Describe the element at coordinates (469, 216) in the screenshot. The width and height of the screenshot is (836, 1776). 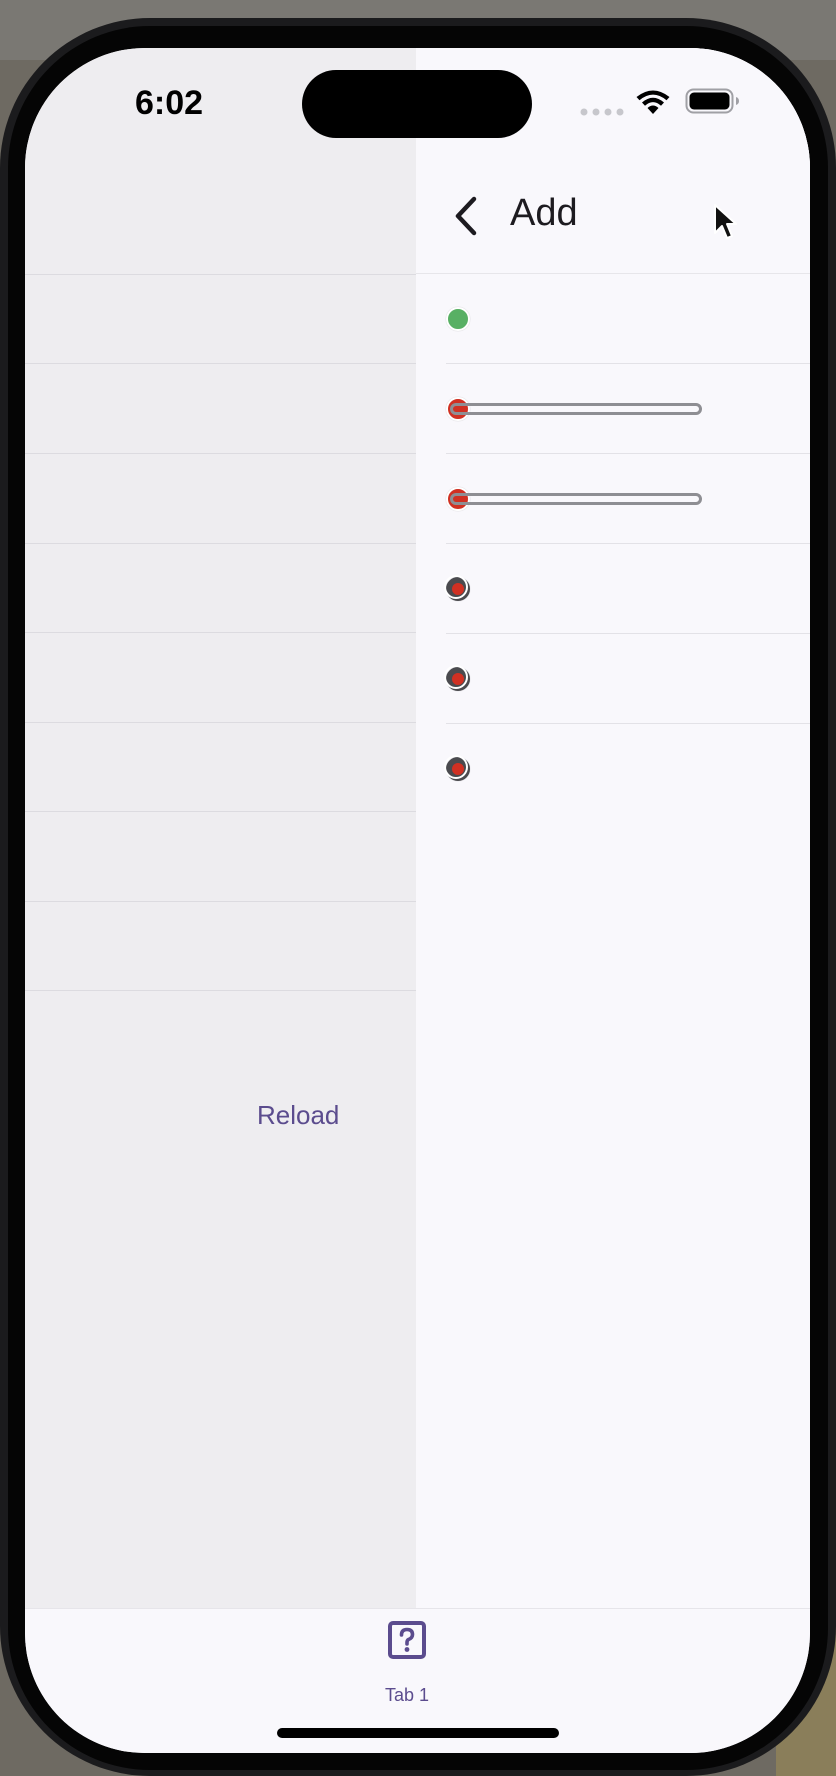
I see `chevron-left-icon` at that location.